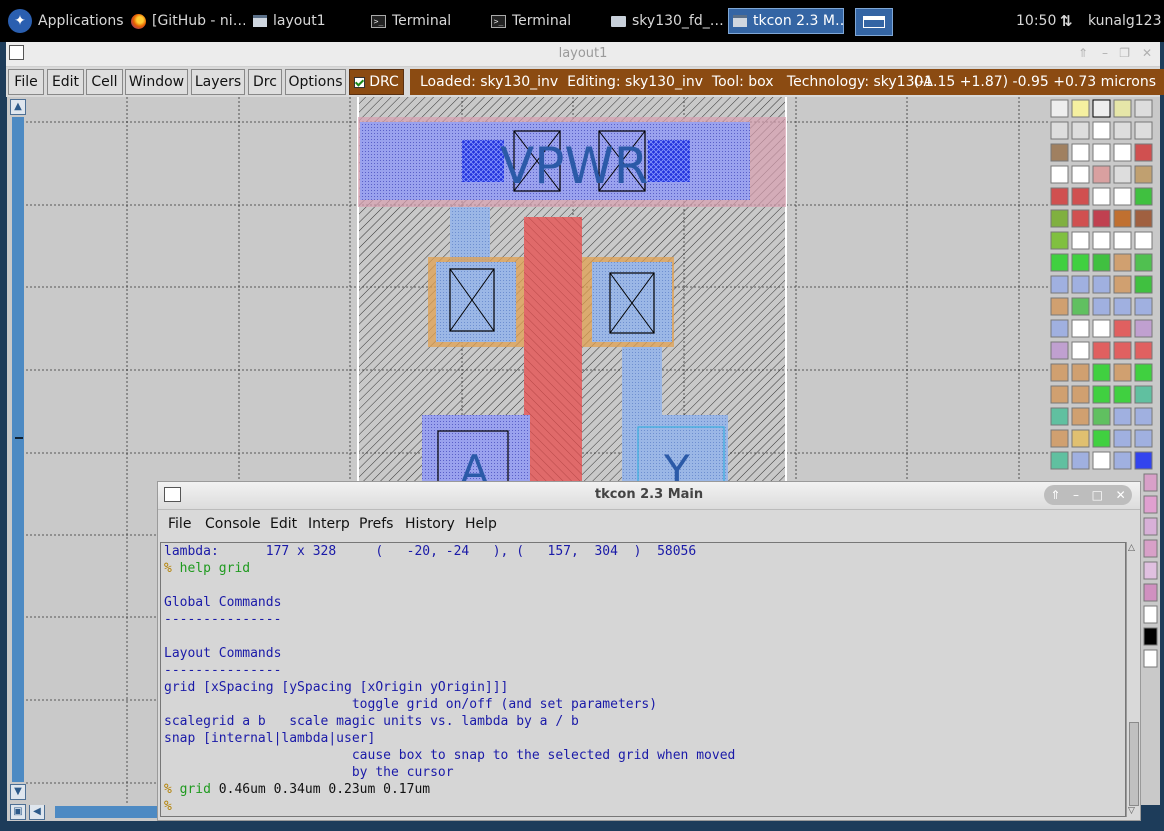 The width and height of the screenshot is (1164, 831). I want to click on scroll-down-icon: ▼, so click(18, 792).